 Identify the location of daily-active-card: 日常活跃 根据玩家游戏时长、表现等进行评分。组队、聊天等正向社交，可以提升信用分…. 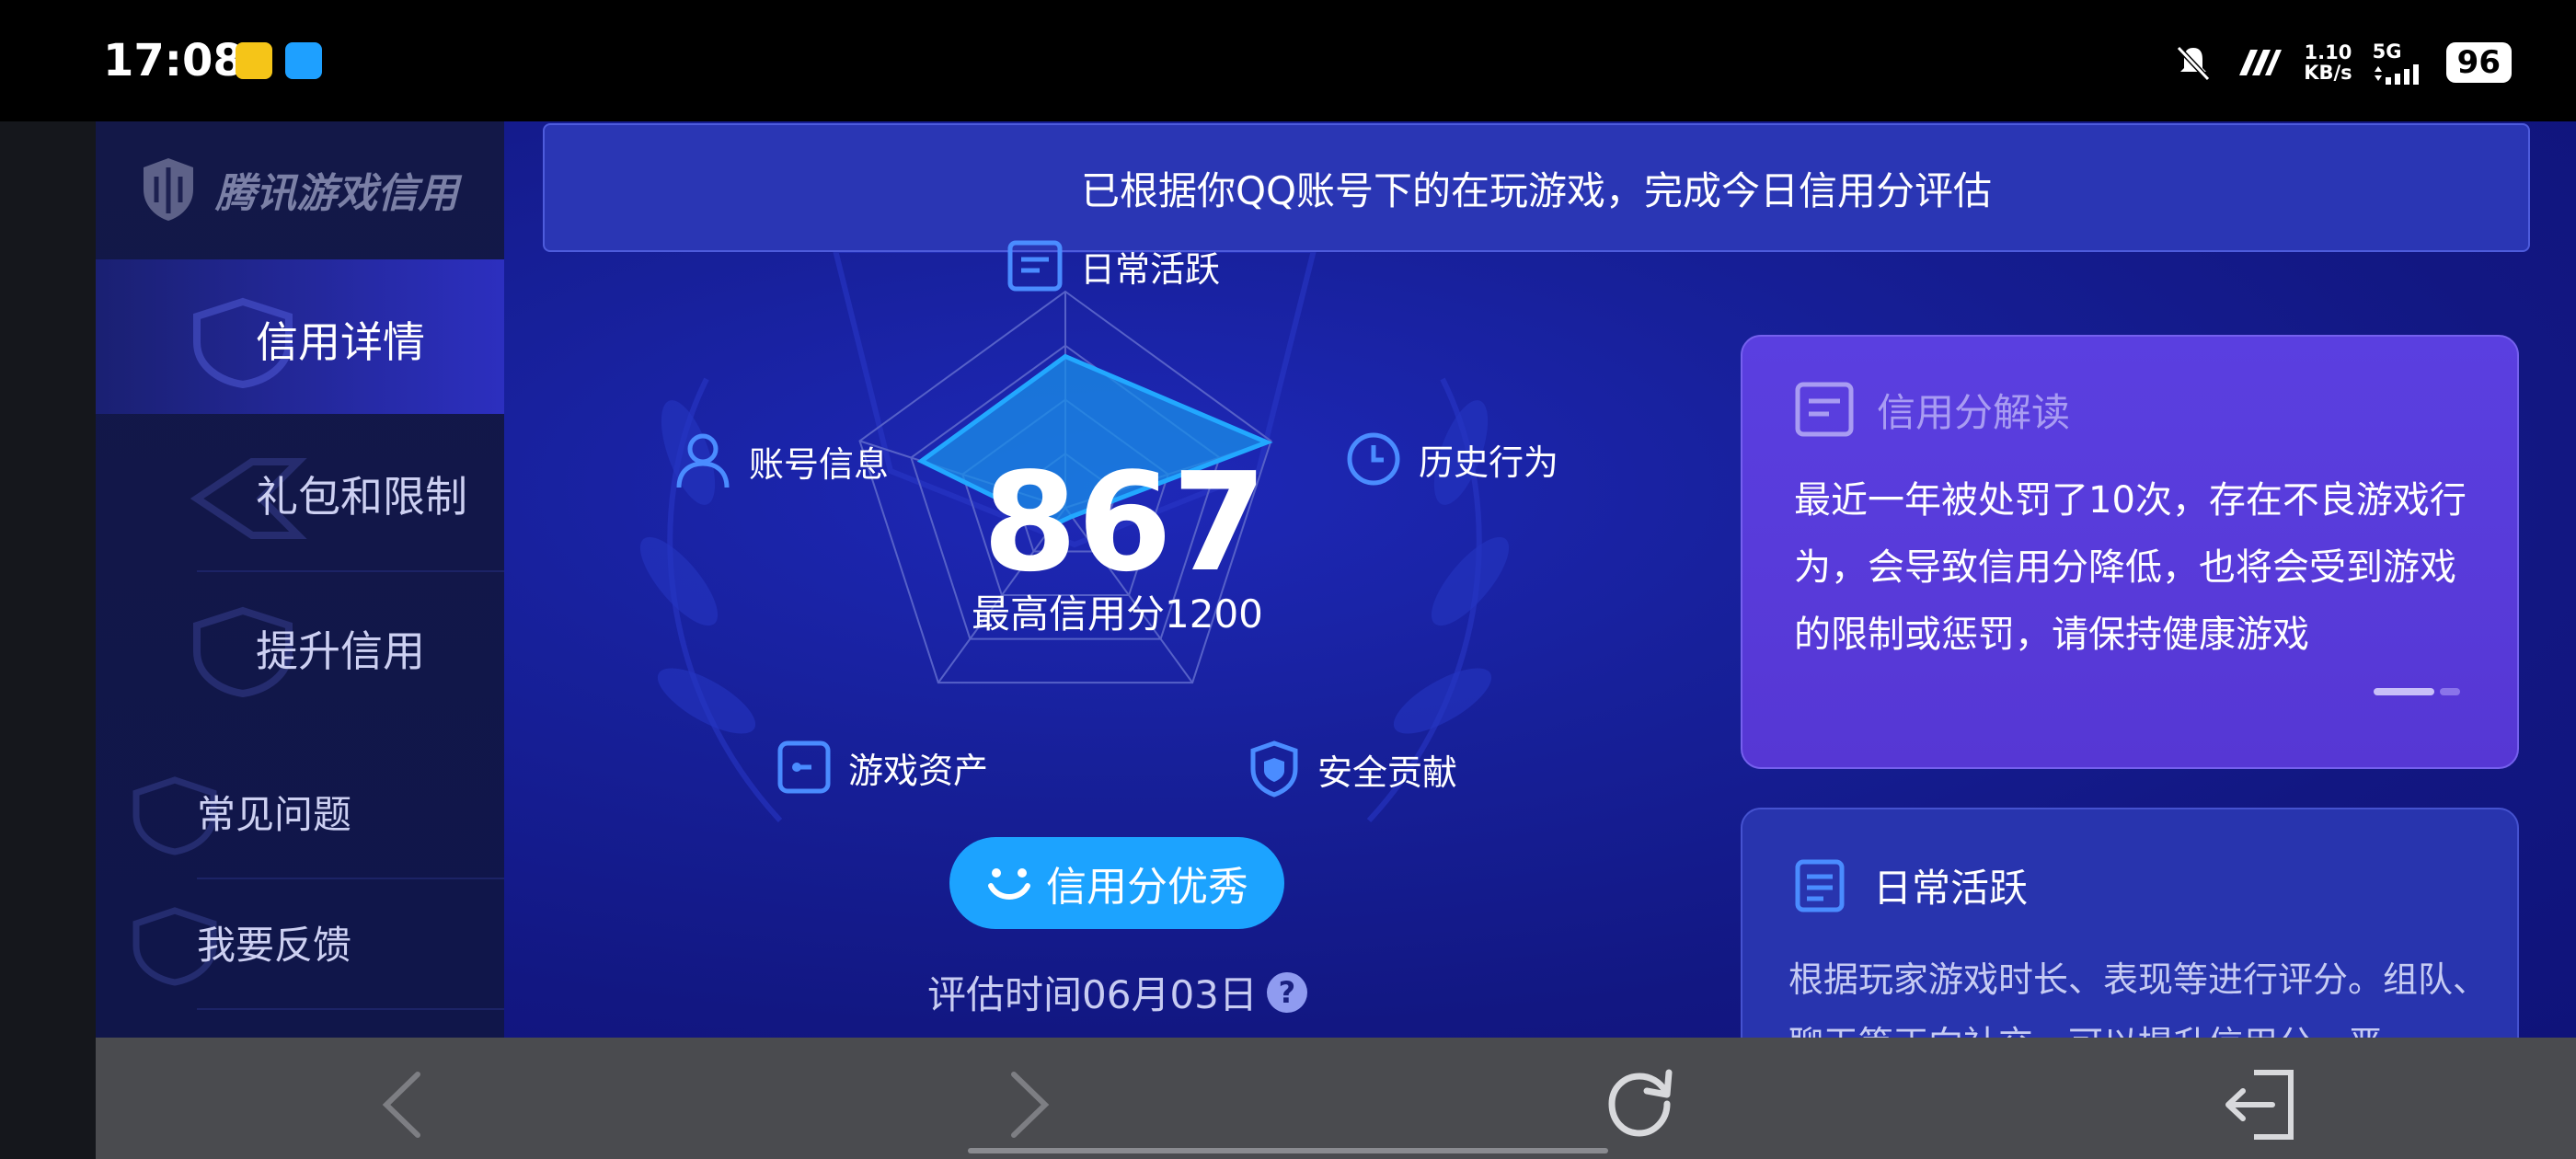
(2130, 923).